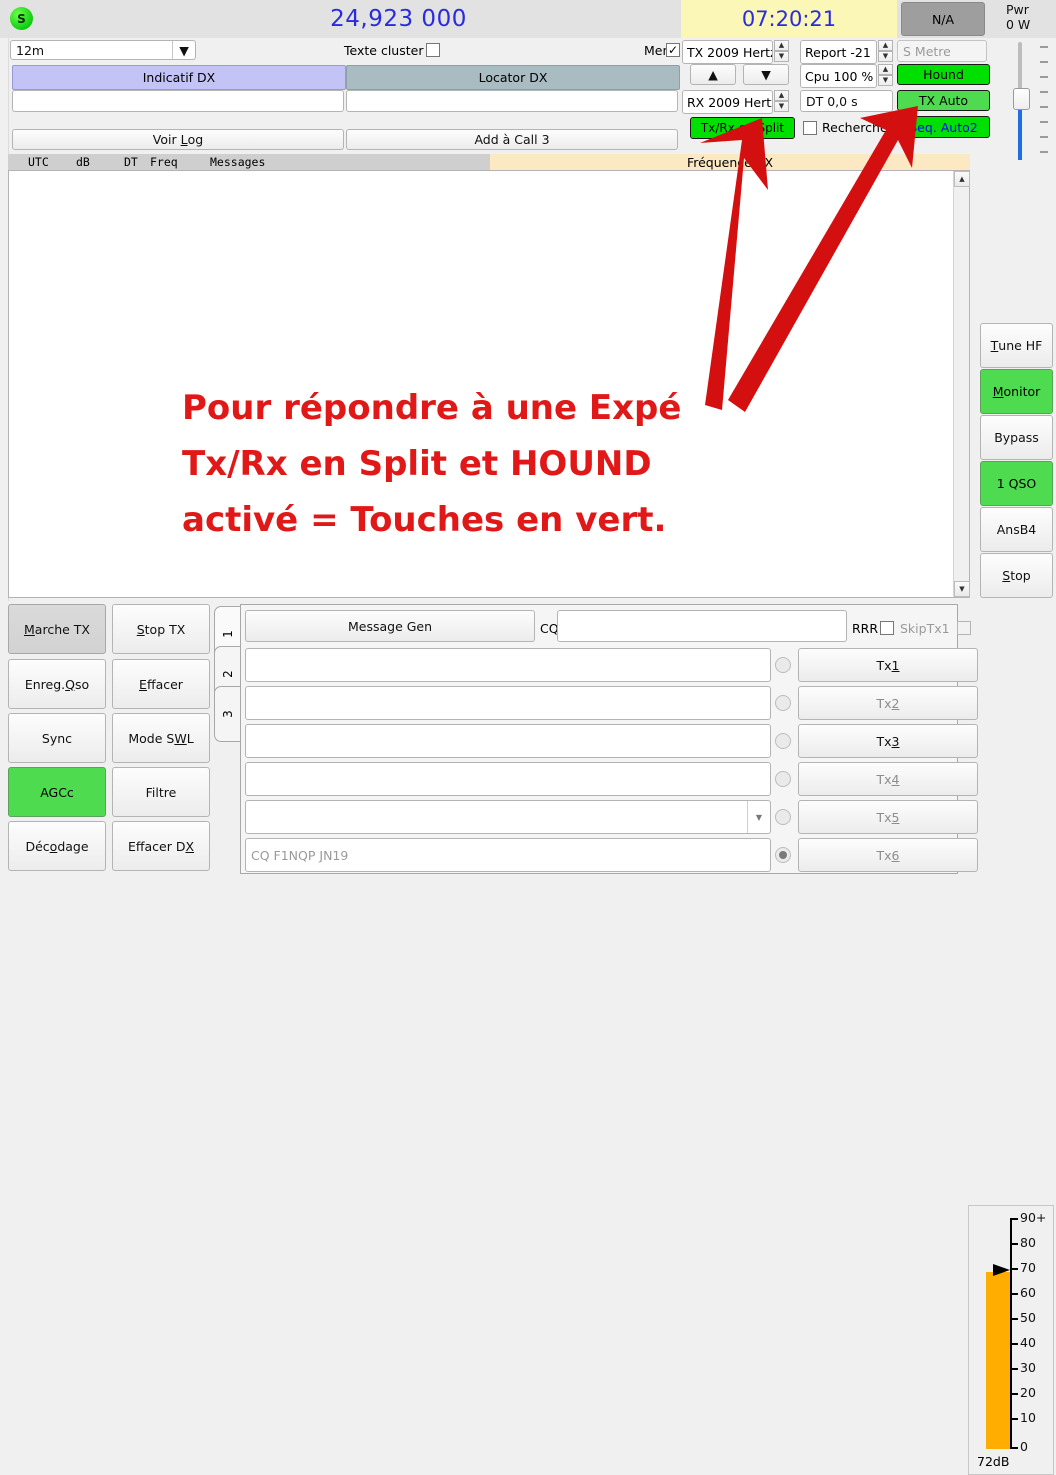  Describe the element at coordinates (888, 817) in the screenshot. I see `tx5-button: Tx 5` at that location.